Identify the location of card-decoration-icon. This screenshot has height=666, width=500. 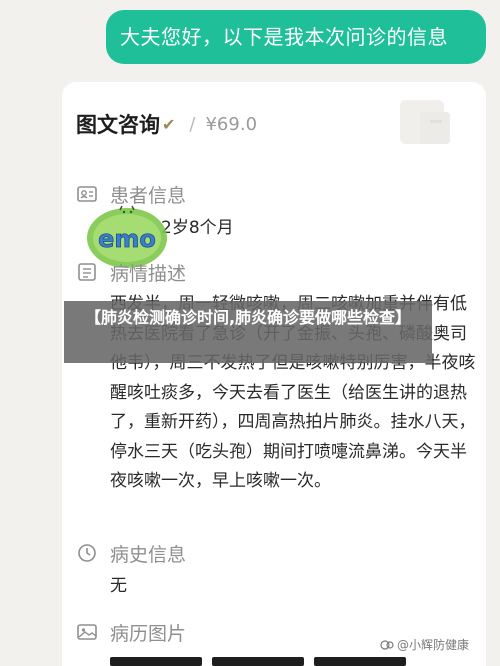
(425, 122).